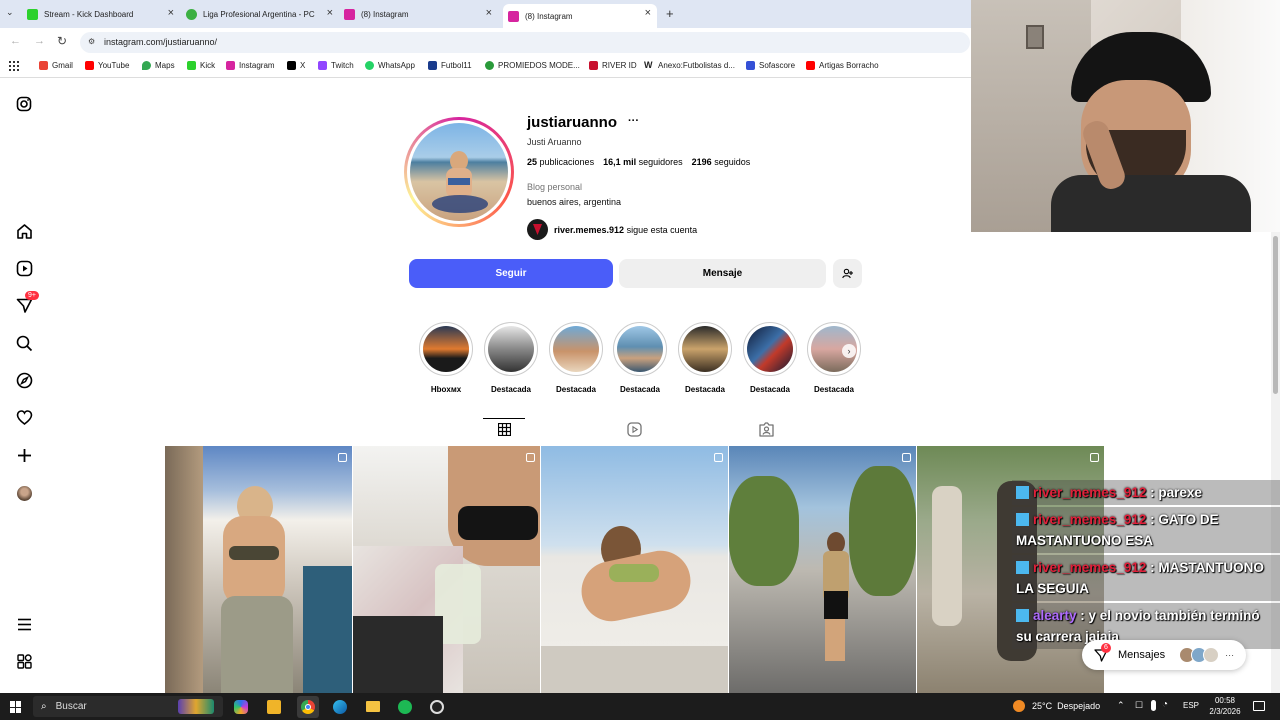 This screenshot has width=1280, height=720. Describe the element at coordinates (158, 65) in the screenshot. I see `bookmark-maps: Maps` at that location.